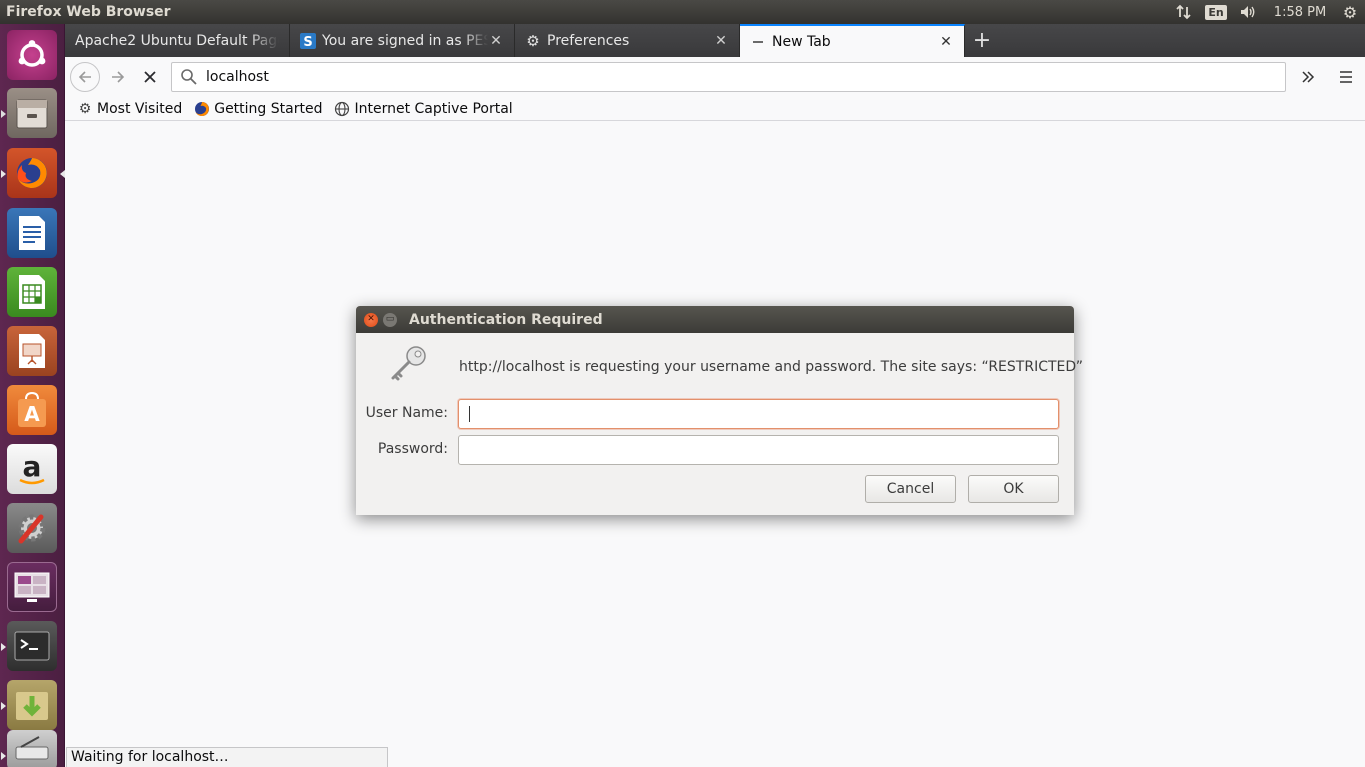  I want to click on cancel-button: Cancel, so click(910, 489).